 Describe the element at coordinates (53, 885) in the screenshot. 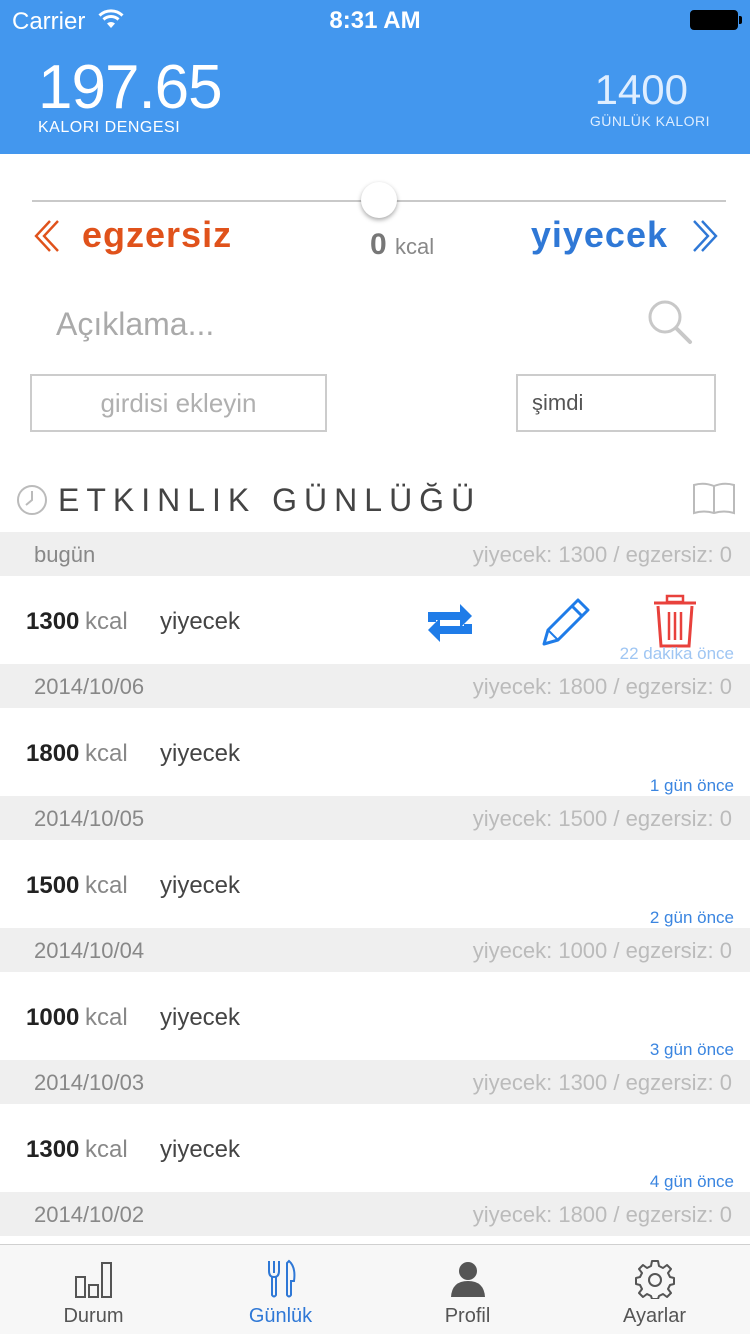

I see `entry-kcal: 1500` at that location.